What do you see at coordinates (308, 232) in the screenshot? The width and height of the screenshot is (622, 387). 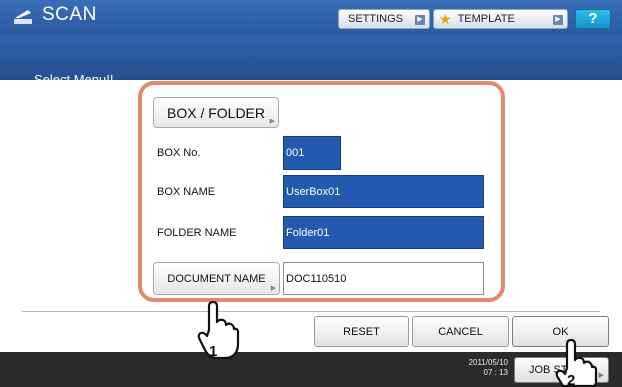 I see `folder-name-value: Folder01` at bounding box center [308, 232].